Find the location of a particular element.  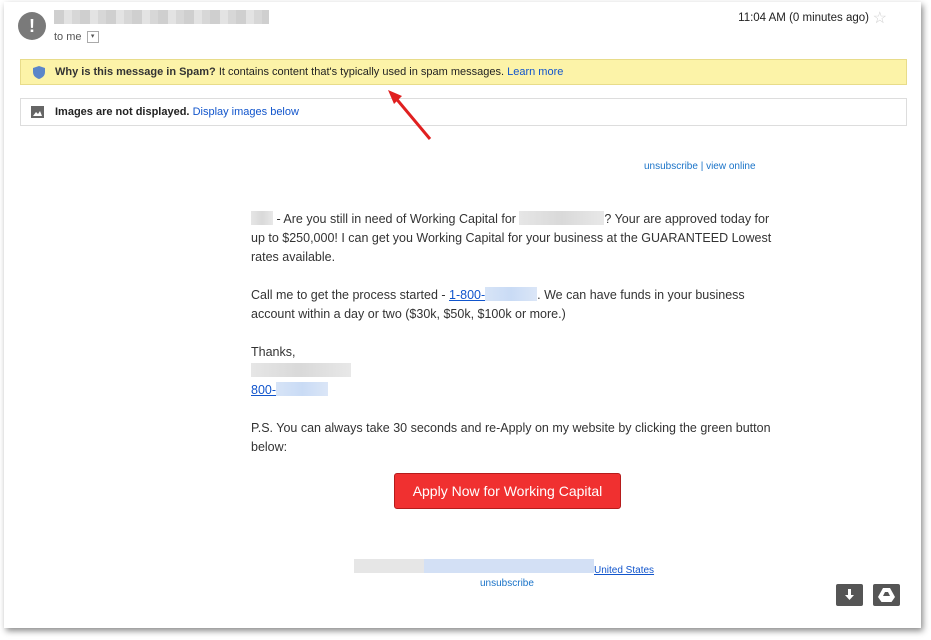

image-icon is located at coordinates (37, 112).